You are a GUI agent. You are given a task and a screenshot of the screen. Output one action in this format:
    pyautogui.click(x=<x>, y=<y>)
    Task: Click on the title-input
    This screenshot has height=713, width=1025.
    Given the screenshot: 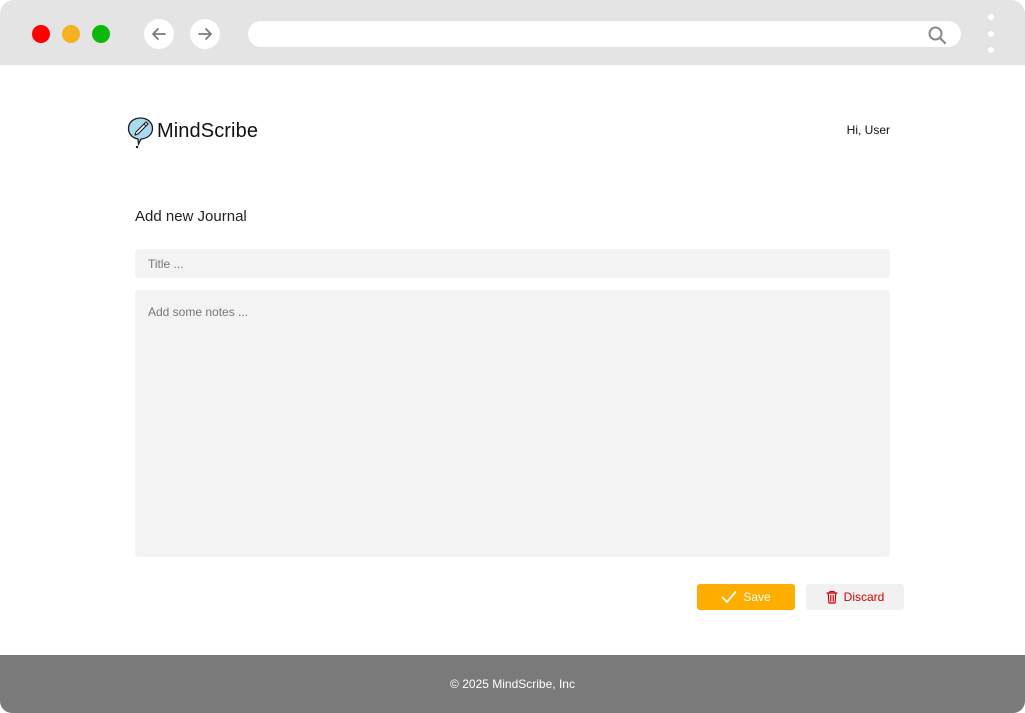 What is the action you would take?
    pyautogui.click(x=512, y=263)
    